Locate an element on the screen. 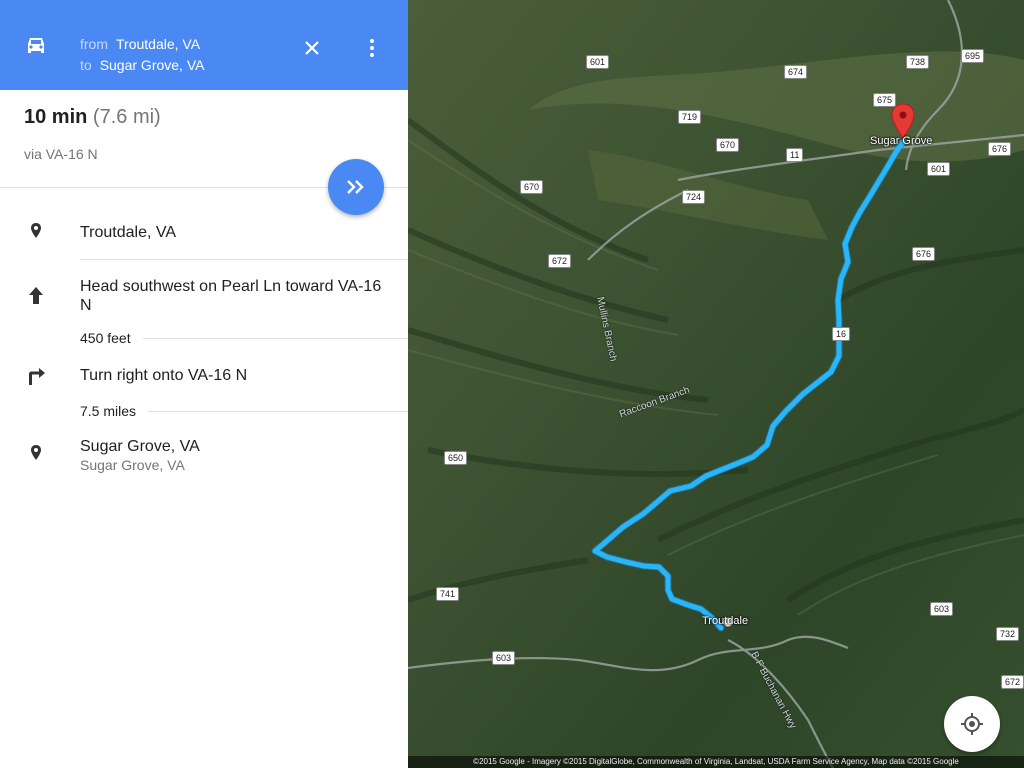  road-shield: 724 is located at coordinates (694, 197).